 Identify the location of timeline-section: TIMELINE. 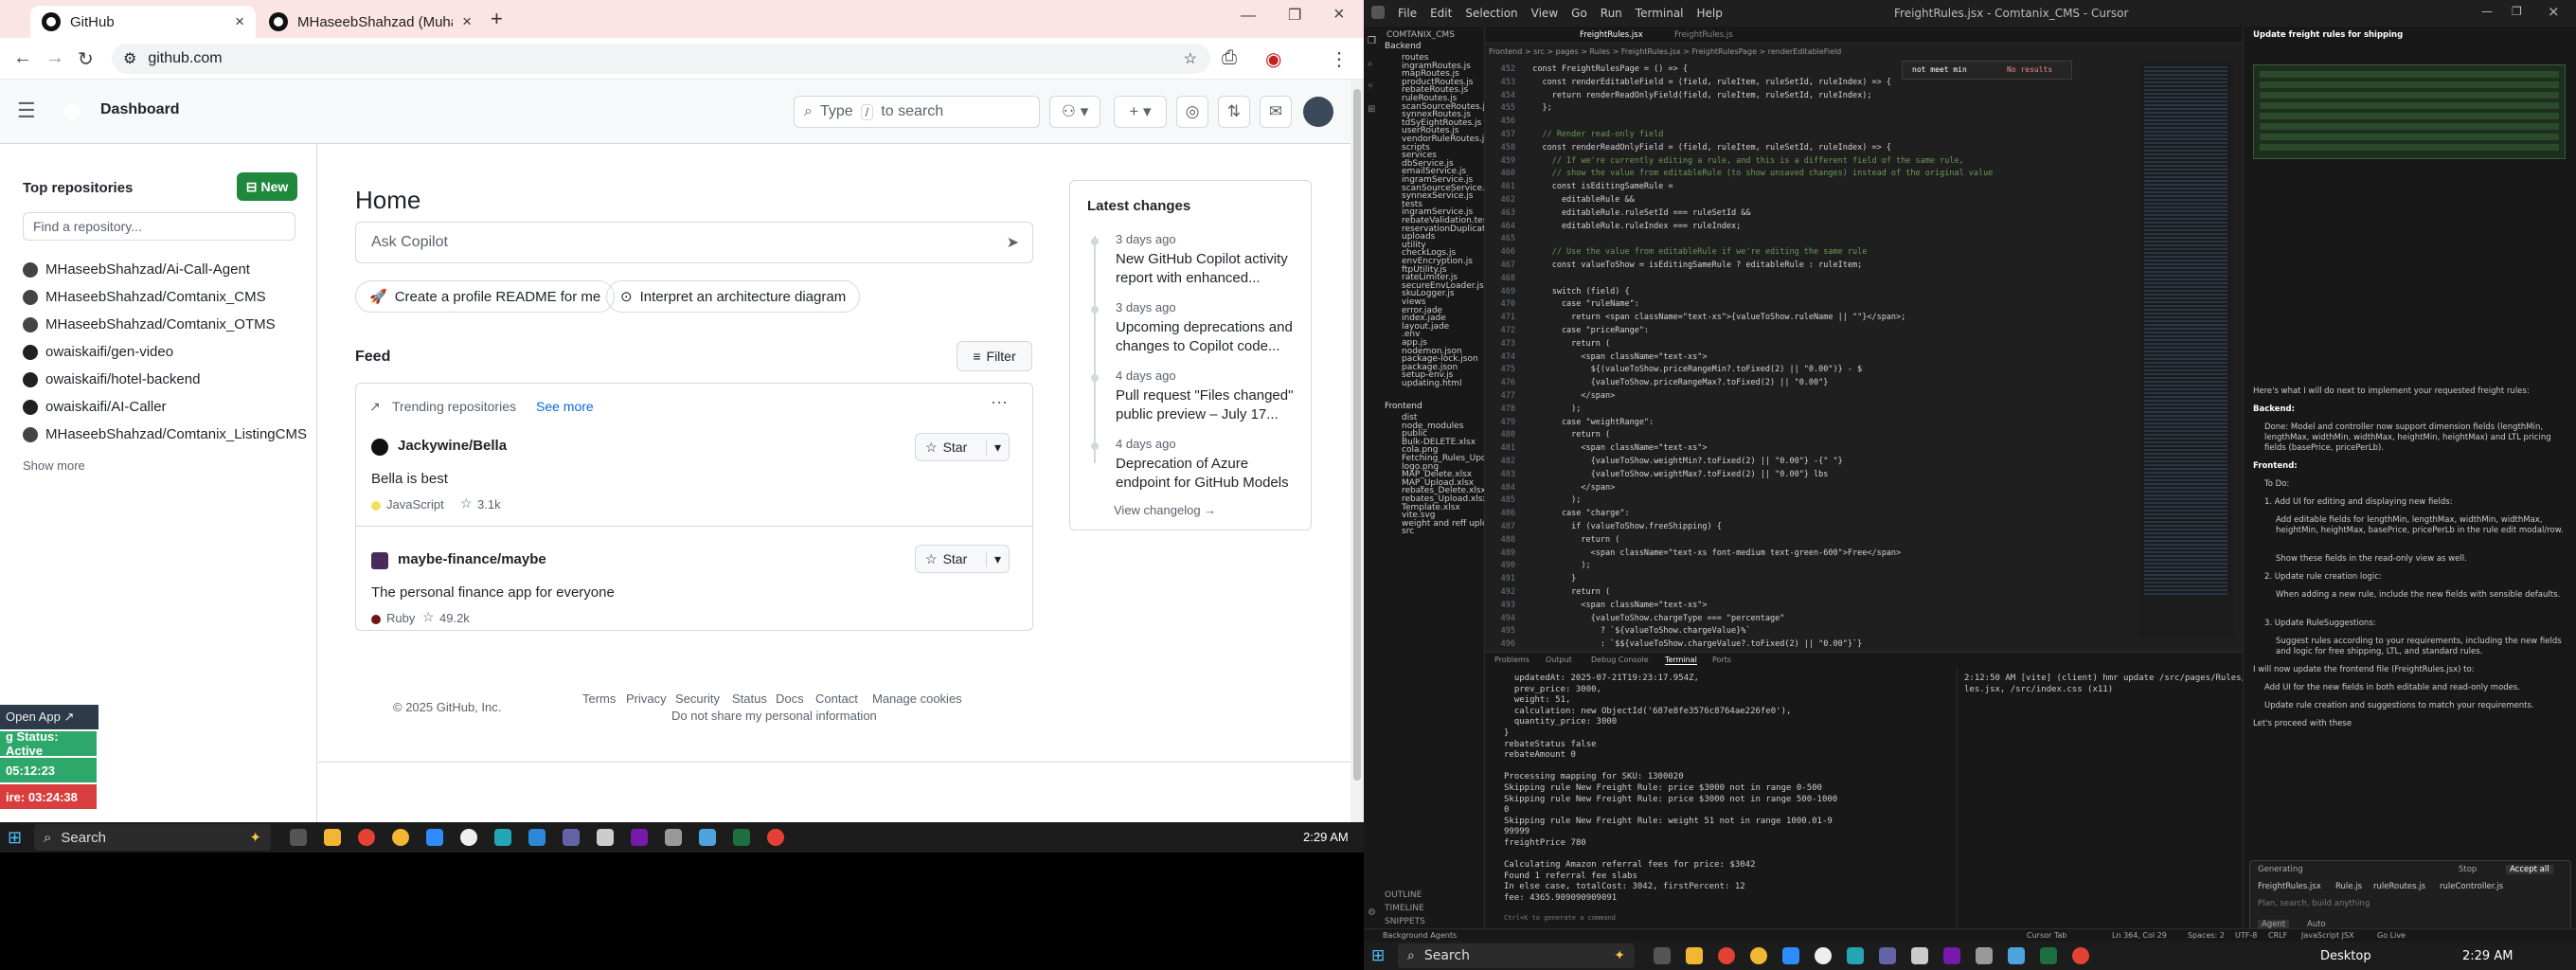
(1404, 908).